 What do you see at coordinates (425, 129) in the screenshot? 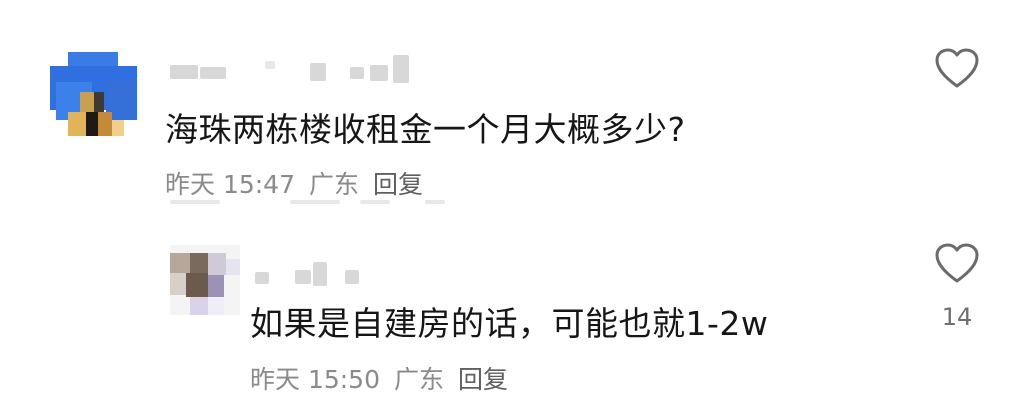
I see `comment-text: 海珠两栋楼收租金一个月大概多少?` at bounding box center [425, 129].